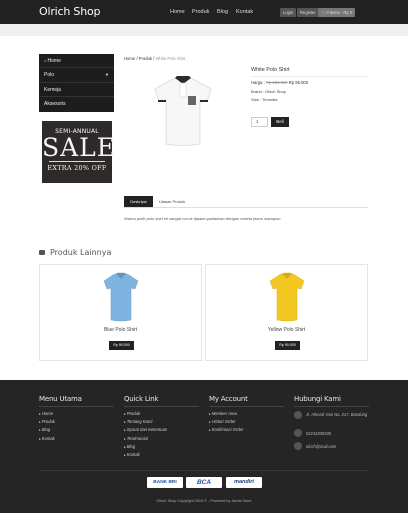 The width and height of the screenshot is (408, 513). I want to click on product-price: Harga : Rp 105.000 Rp 95.000, so click(279, 82).